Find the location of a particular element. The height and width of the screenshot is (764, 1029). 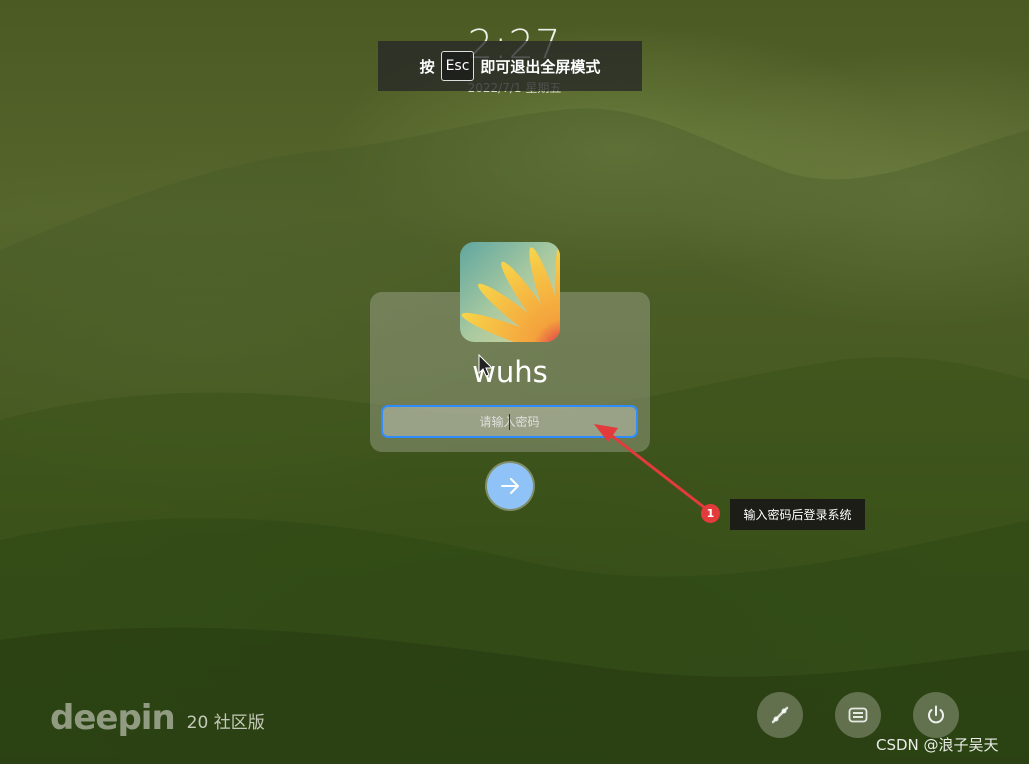

csdn-watermark: CSDN @浪子吴天 is located at coordinates (937, 745).